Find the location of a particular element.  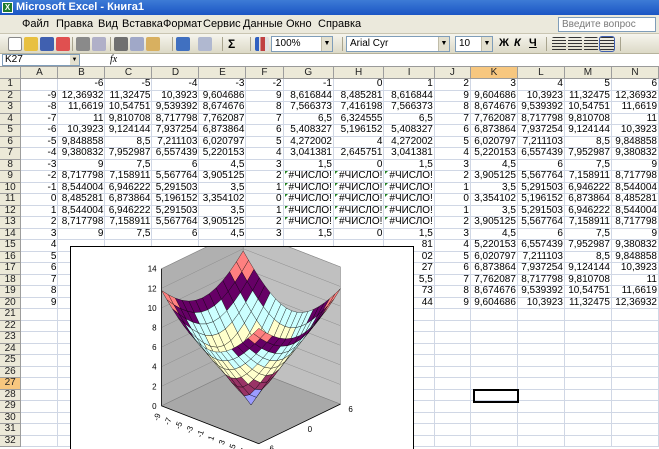

row-header: 26 is located at coordinates (11, 372).